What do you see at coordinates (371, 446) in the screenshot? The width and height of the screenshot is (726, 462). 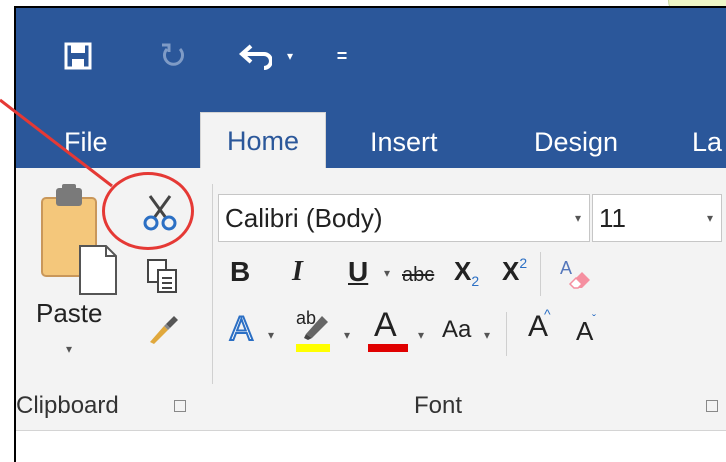 I see `document-area` at bounding box center [371, 446].